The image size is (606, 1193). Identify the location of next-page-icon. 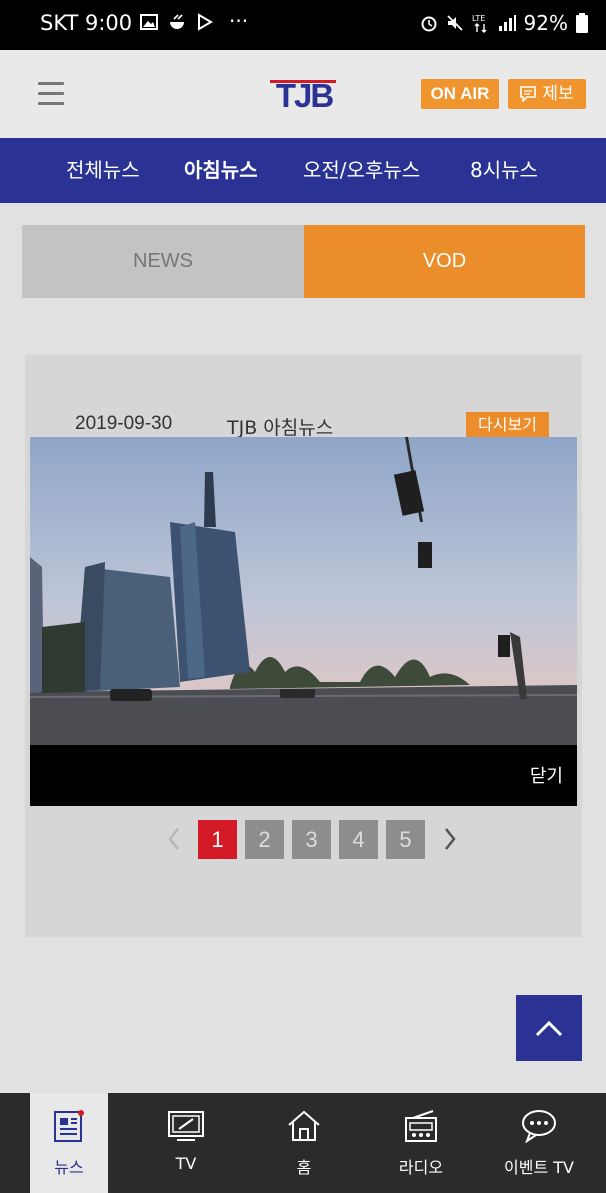
(450, 839).